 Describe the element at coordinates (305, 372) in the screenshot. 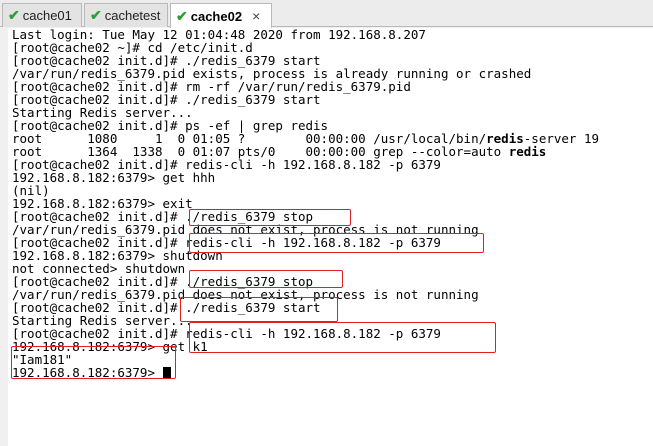

I see `terminal-line: 192.168.8.182:6379>` at that location.